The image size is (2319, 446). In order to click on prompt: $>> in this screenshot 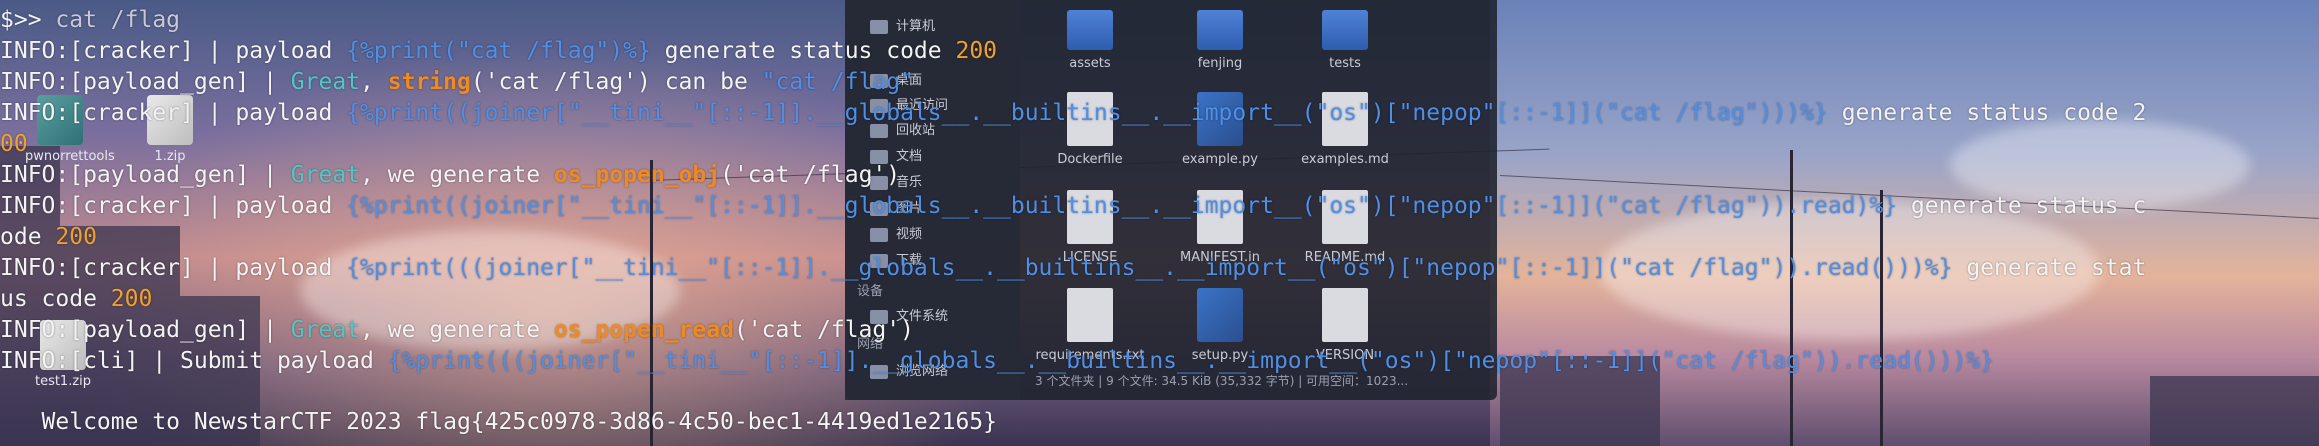, I will do `click(28, 20)`.